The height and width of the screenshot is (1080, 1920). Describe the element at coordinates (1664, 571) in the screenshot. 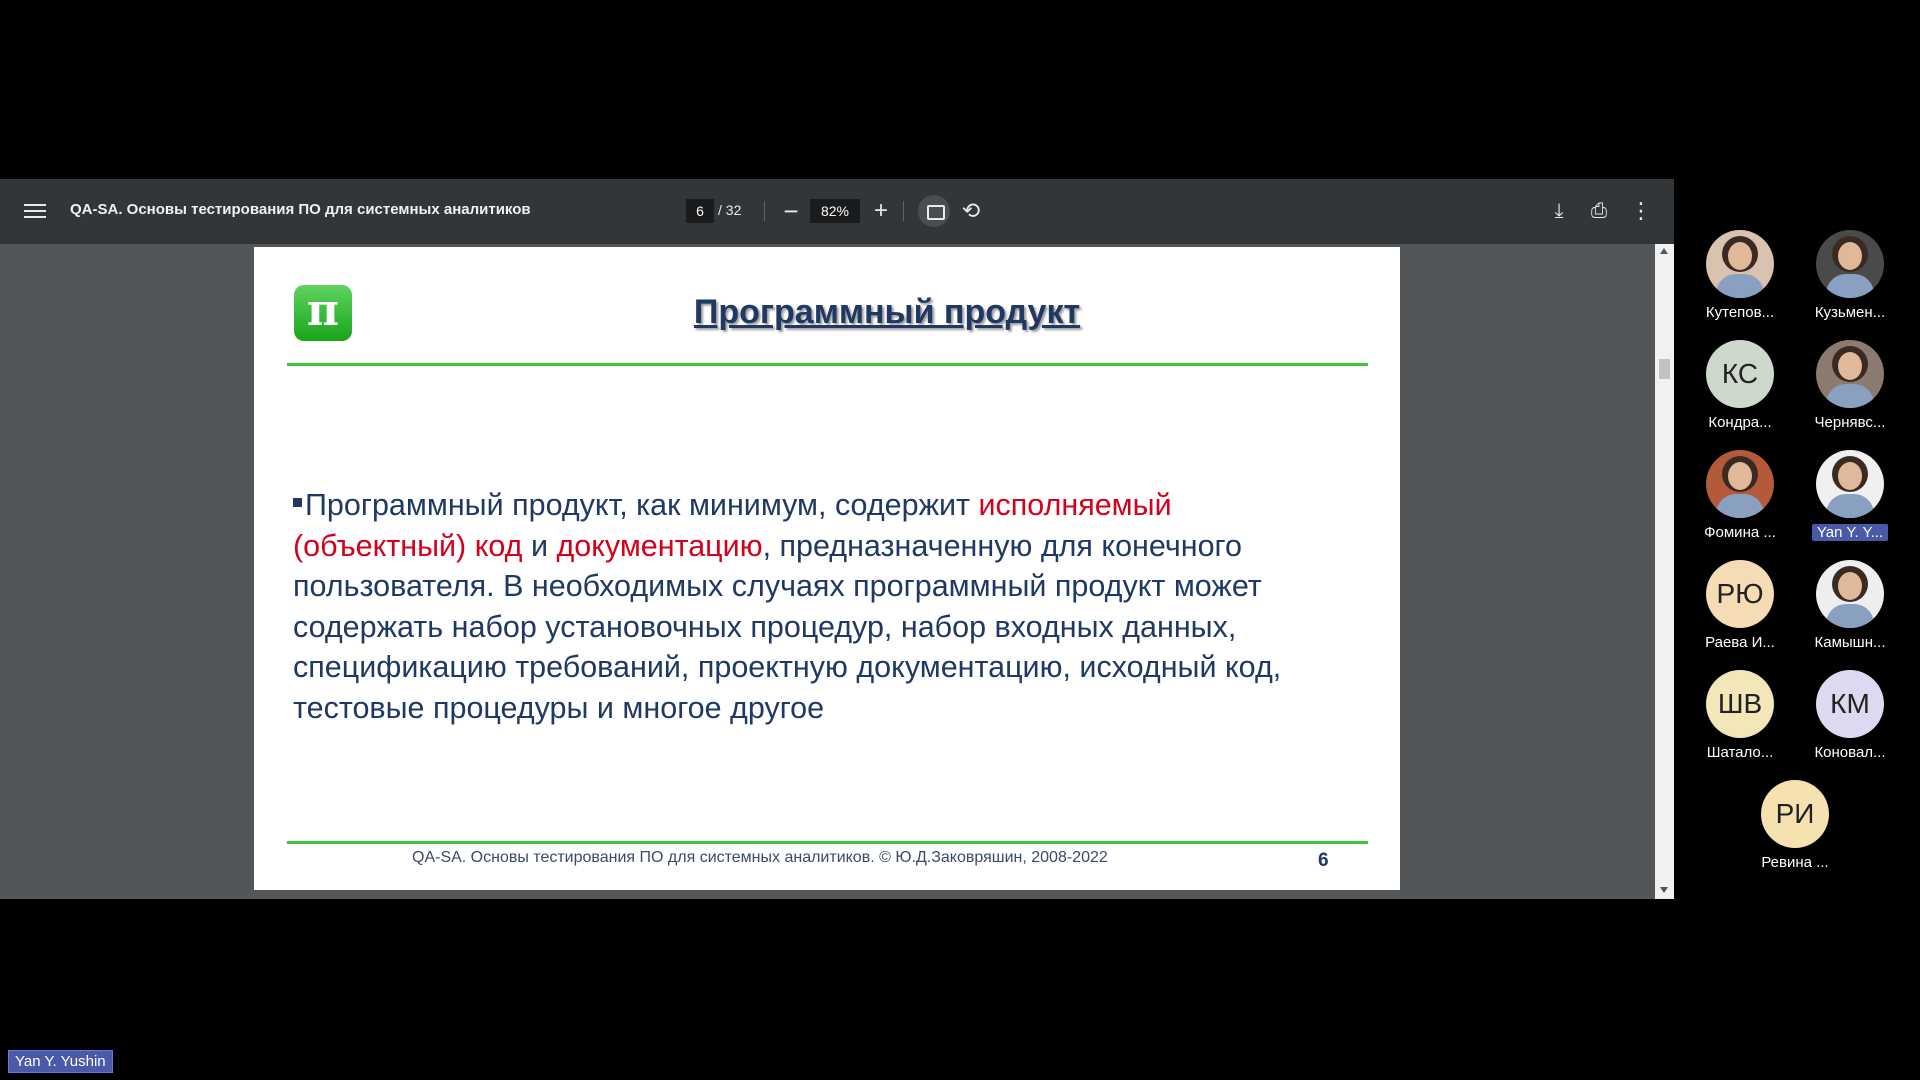

I see `vertical-scrollbar` at that location.